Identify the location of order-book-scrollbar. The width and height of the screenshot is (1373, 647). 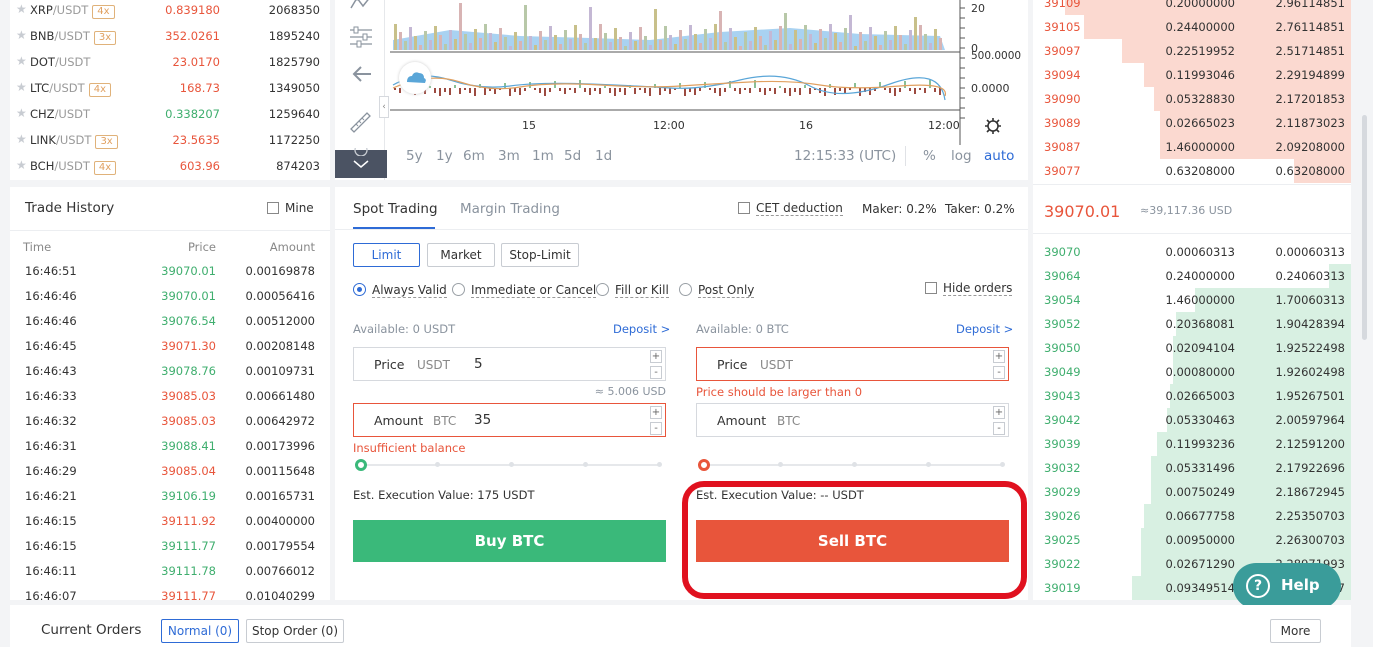
(1364, 227).